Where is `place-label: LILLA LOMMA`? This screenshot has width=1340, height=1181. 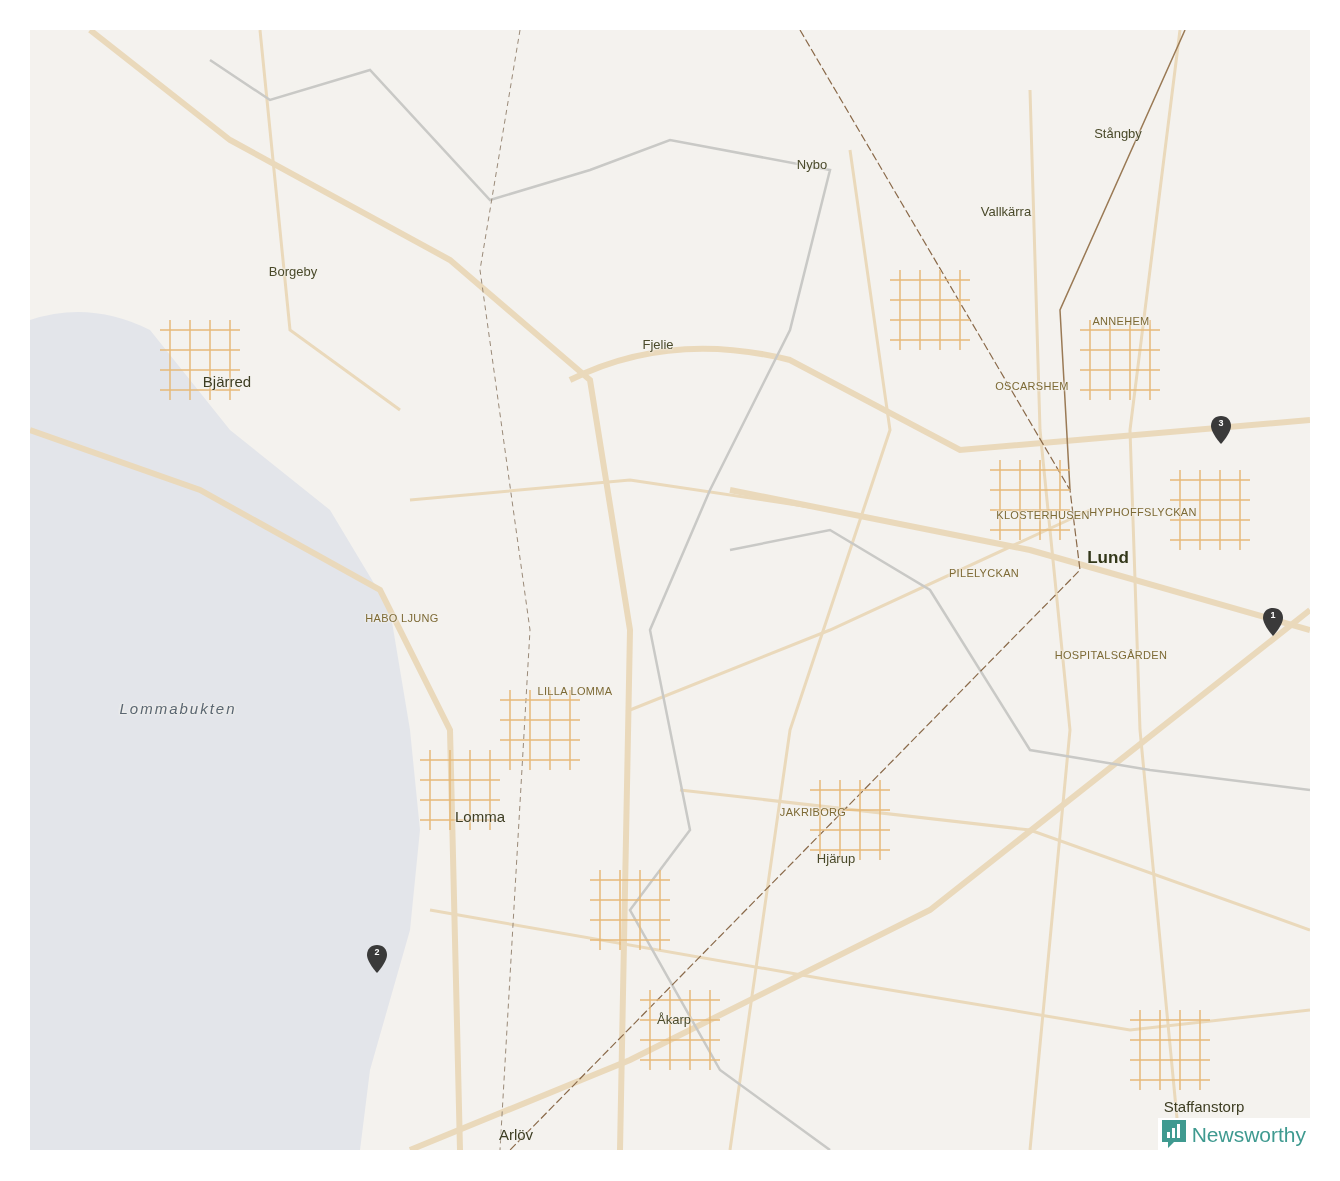
place-label: LILLA LOMMA is located at coordinates (575, 691).